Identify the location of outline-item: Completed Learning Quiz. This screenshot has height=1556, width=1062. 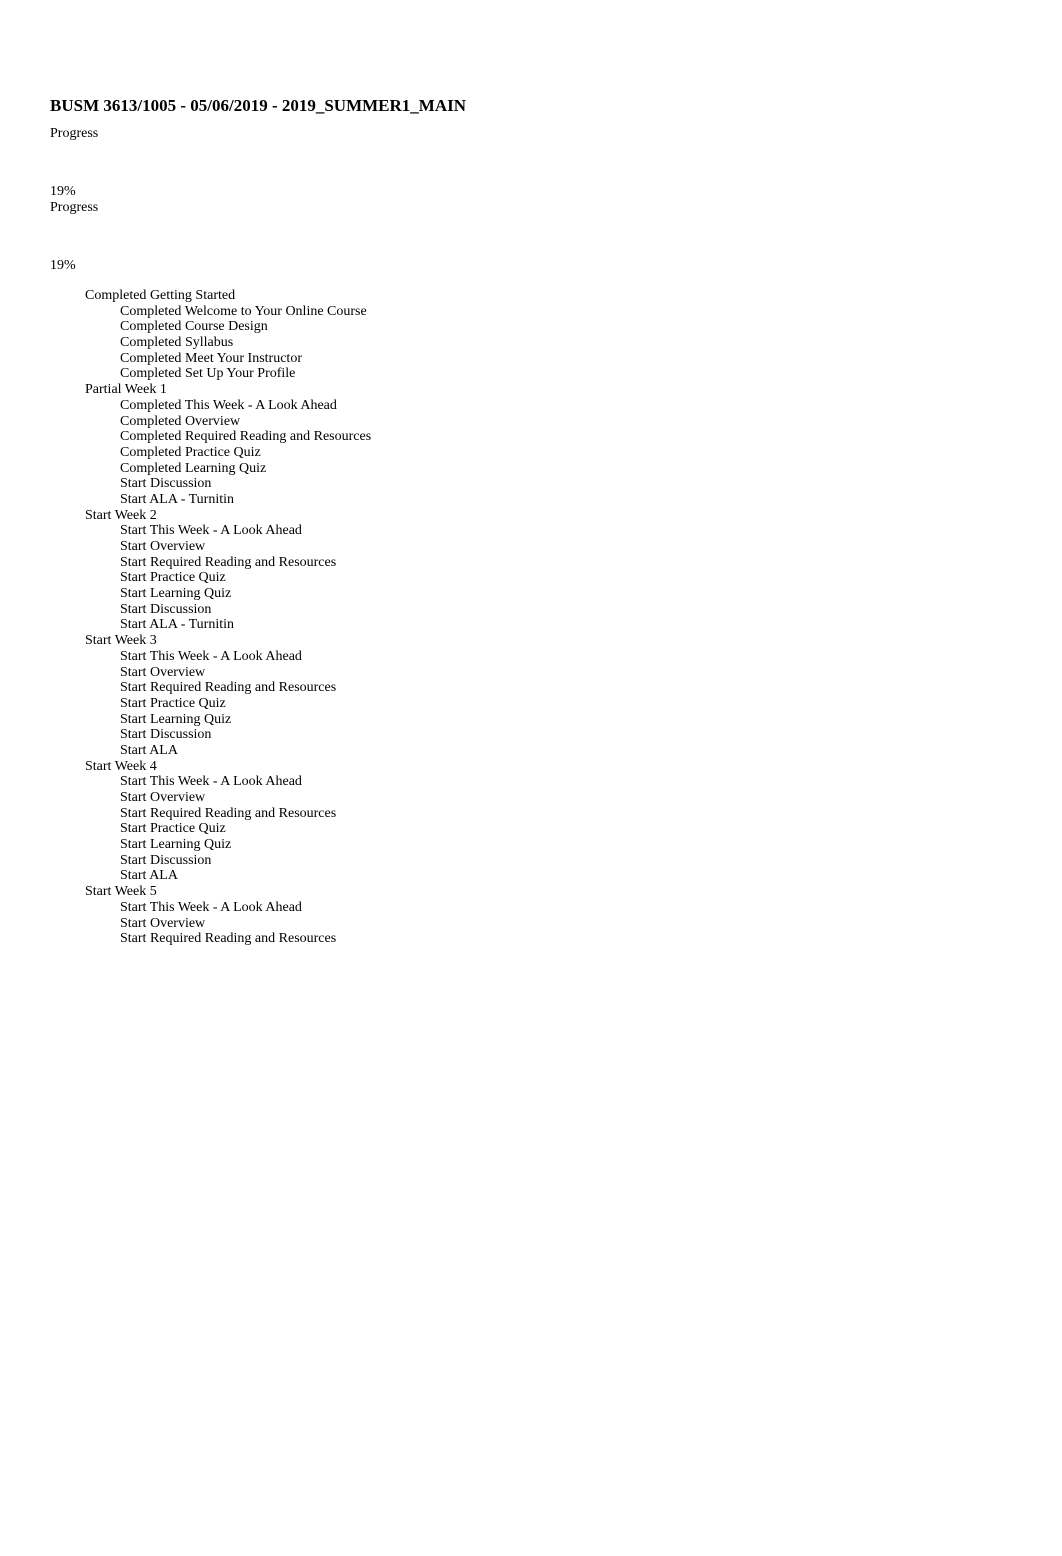
(565, 469).